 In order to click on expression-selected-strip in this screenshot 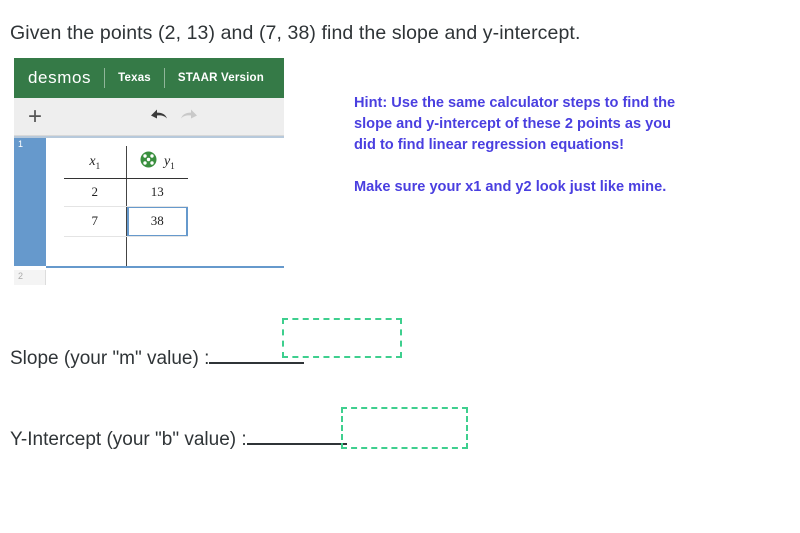, I will do `click(30, 202)`.